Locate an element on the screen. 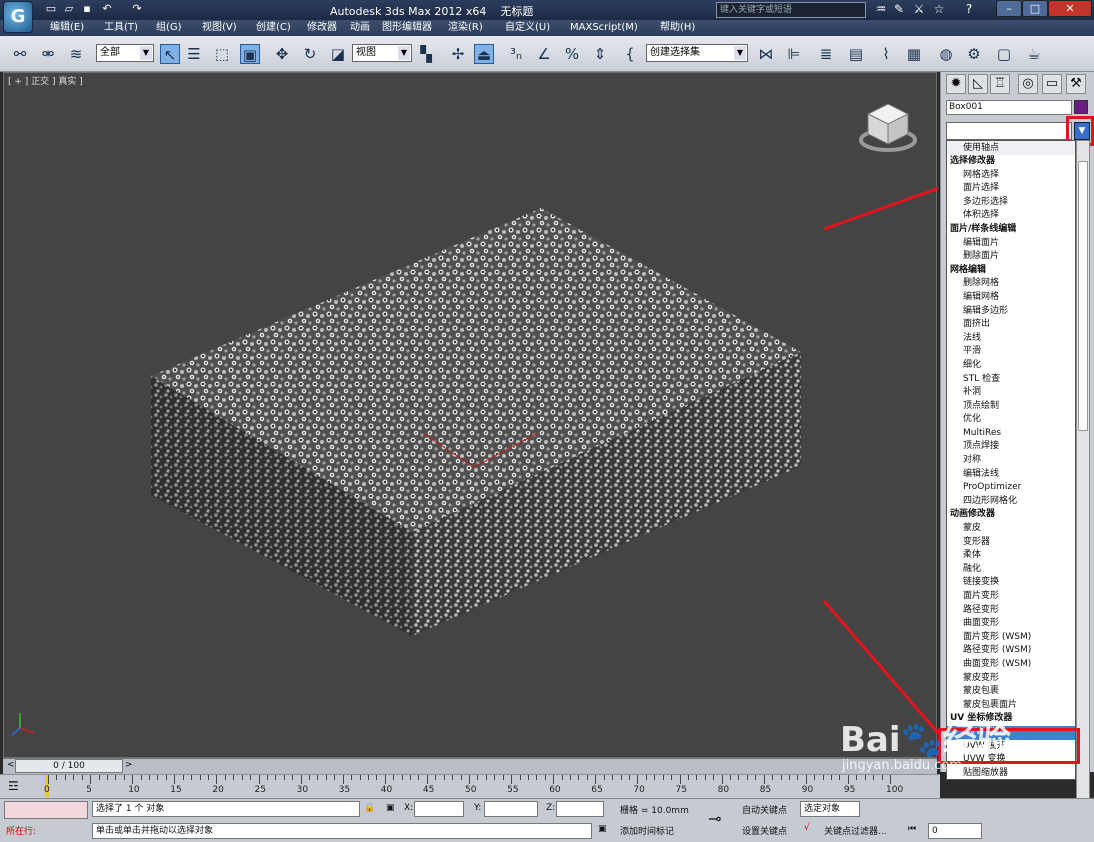 This screenshot has width=1094, height=842. menu-rendering: 渲染(R) is located at coordinates (465, 28).